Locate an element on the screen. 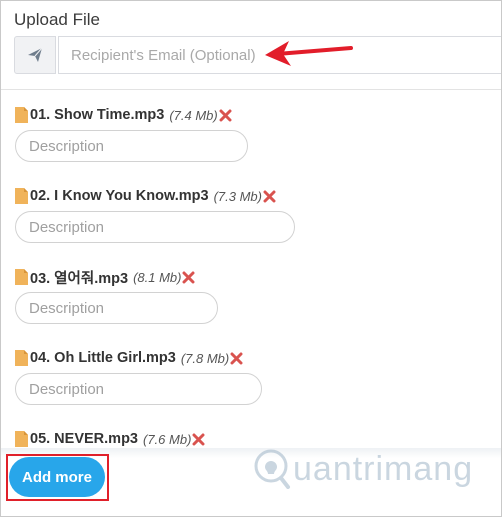 The image size is (502, 517). file-size: (7.6 Mb) is located at coordinates (167, 439).